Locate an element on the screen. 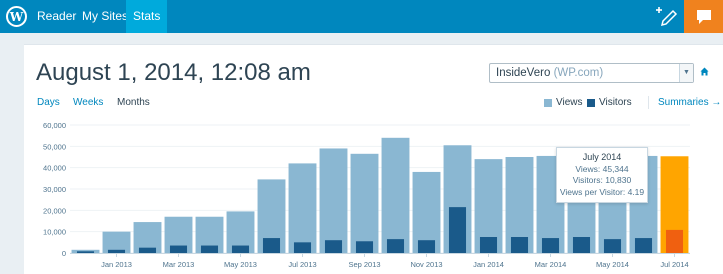 The width and height of the screenshot is (723, 274). tooltip-views-per-visitor: Views per Visitor: 4.19 is located at coordinates (602, 191).